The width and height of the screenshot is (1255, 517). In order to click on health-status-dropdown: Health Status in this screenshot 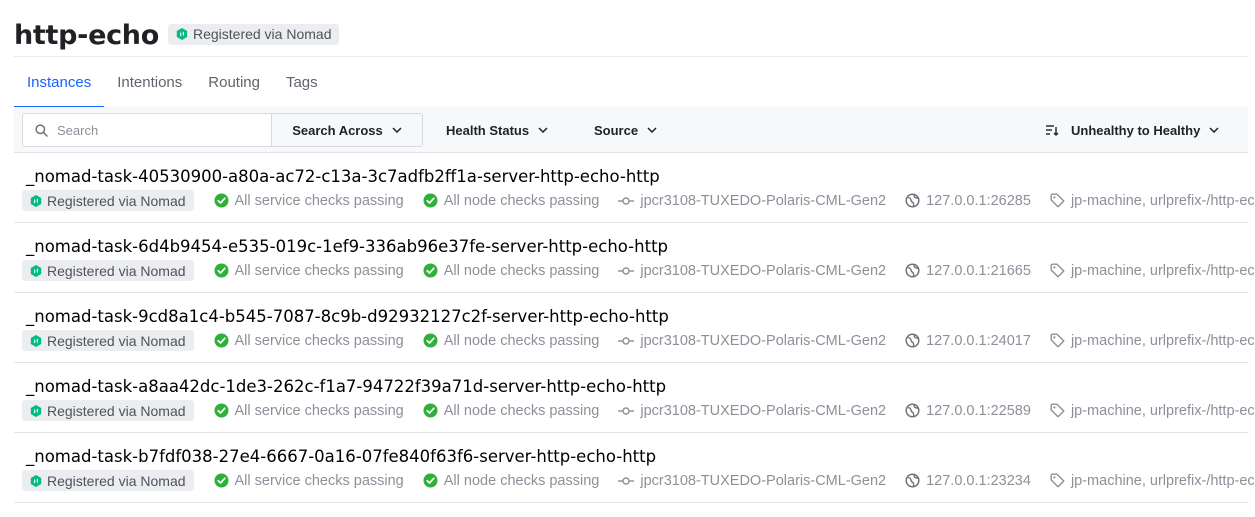, I will do `click(497, 130)`.